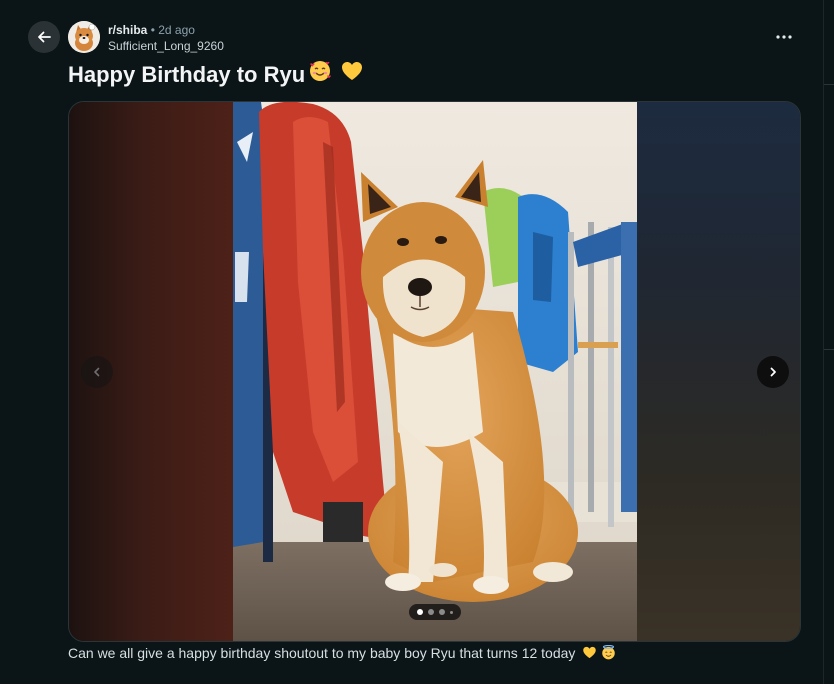 This screenshot has height=684, width=834. I want to click on more-options-button, so click(784, 37).